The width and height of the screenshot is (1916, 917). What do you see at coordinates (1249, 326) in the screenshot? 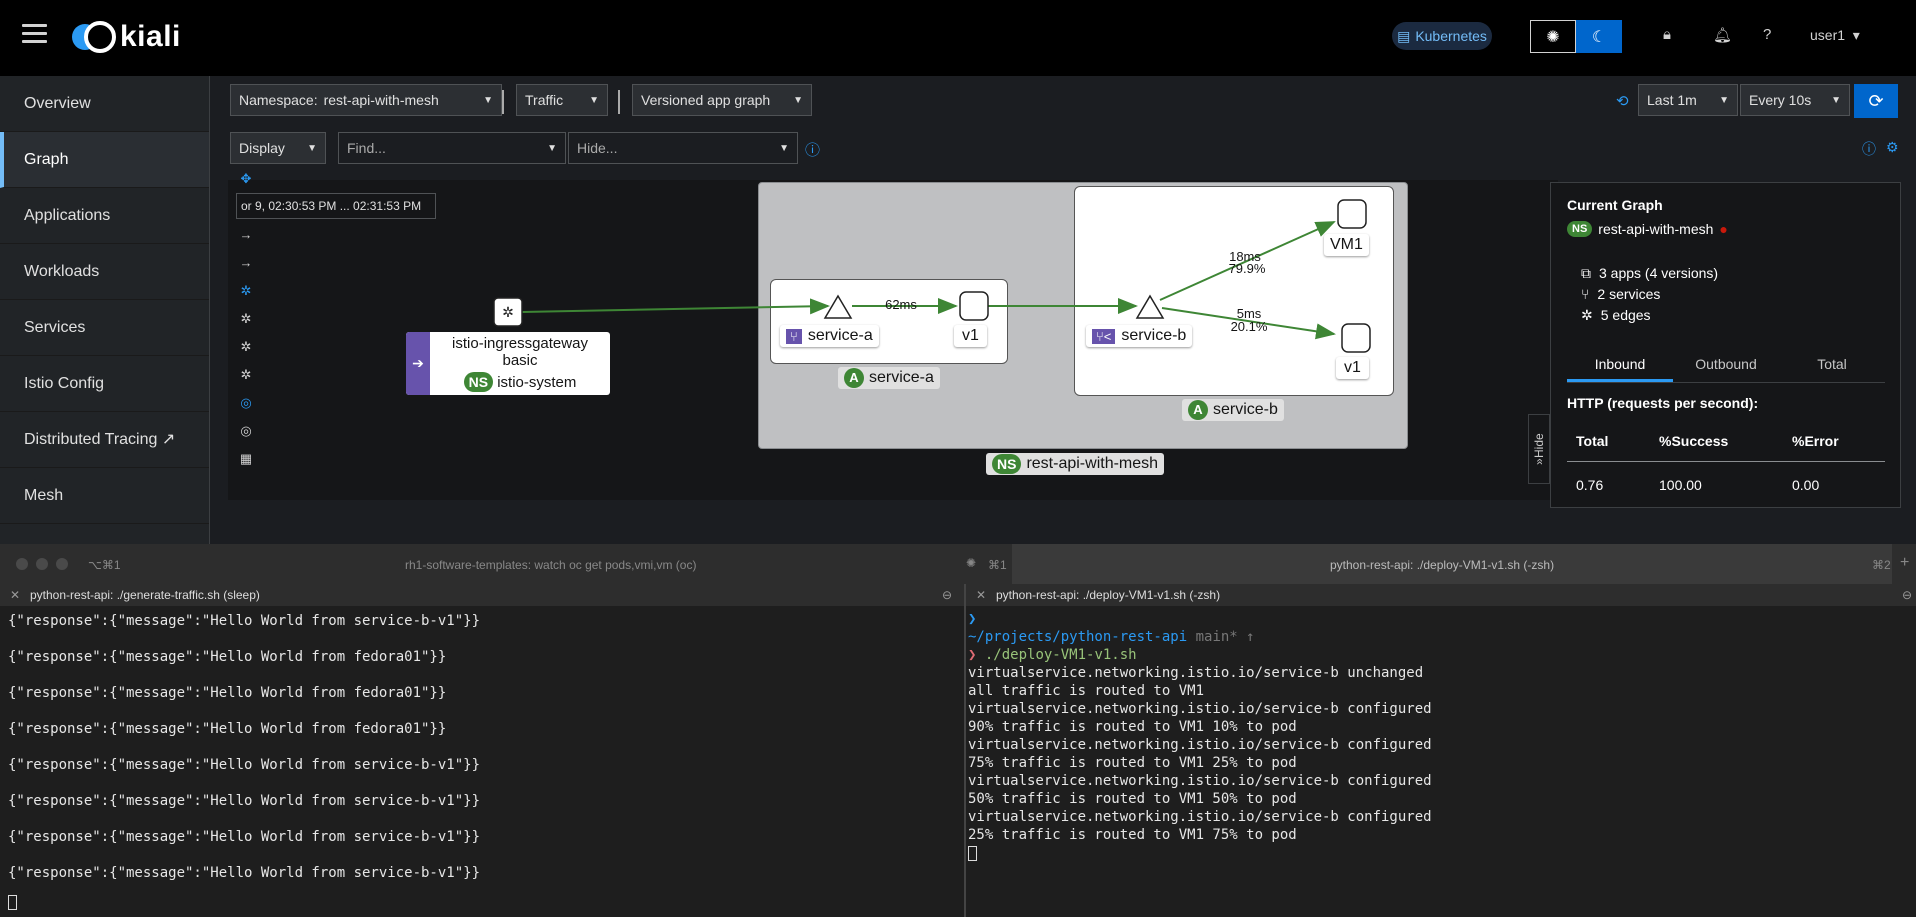
I see `edge-label-v1-pct: 20.1%` at bounding box center [1249, 326].